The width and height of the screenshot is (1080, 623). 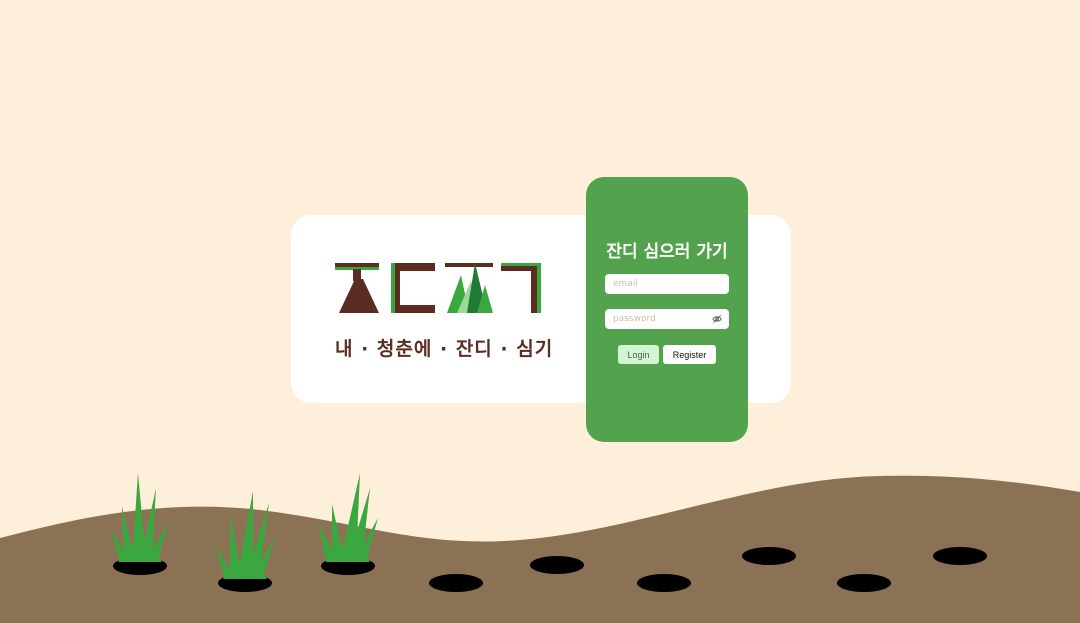 I want to click on grass-sprout, so click(x=348, y=517).